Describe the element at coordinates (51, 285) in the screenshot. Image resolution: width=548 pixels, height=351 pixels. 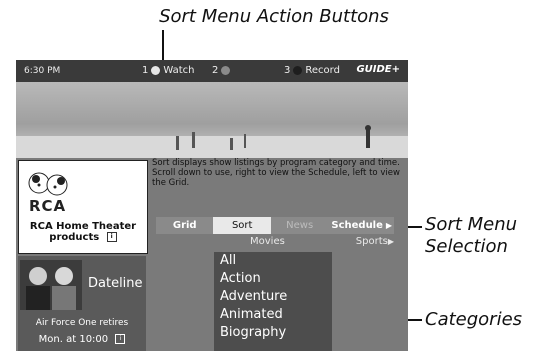
I see `anchors-photo-icon` at that location.